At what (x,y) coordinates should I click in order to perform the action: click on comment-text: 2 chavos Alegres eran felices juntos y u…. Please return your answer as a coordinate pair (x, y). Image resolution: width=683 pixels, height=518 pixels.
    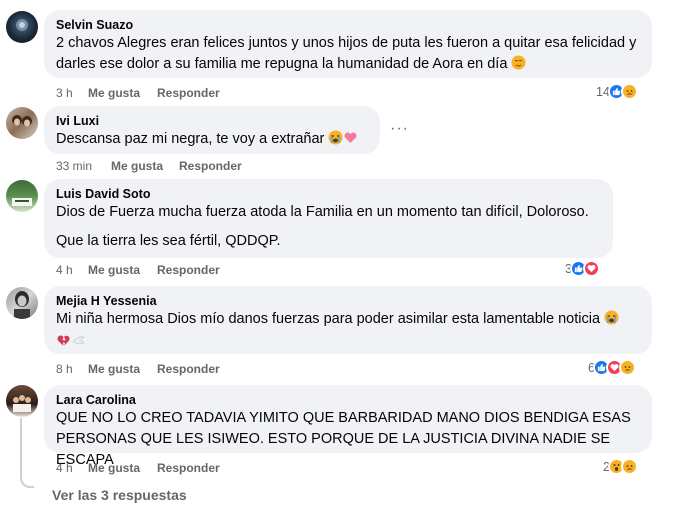
    Looking at the image, I should click on (348, 55).